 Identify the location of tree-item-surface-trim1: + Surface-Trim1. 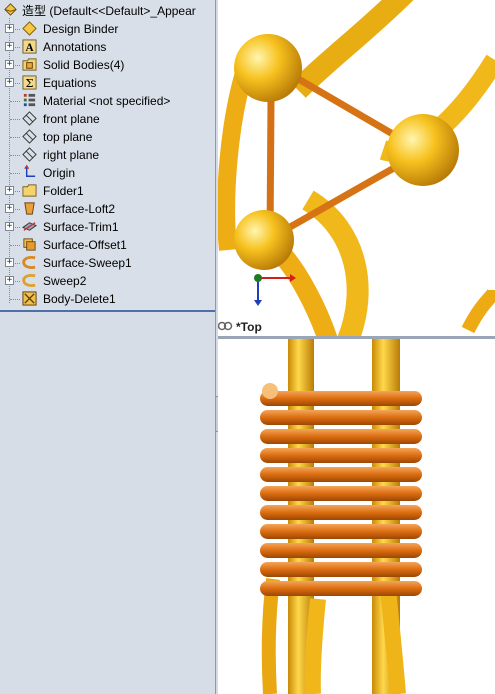
(107, 227).